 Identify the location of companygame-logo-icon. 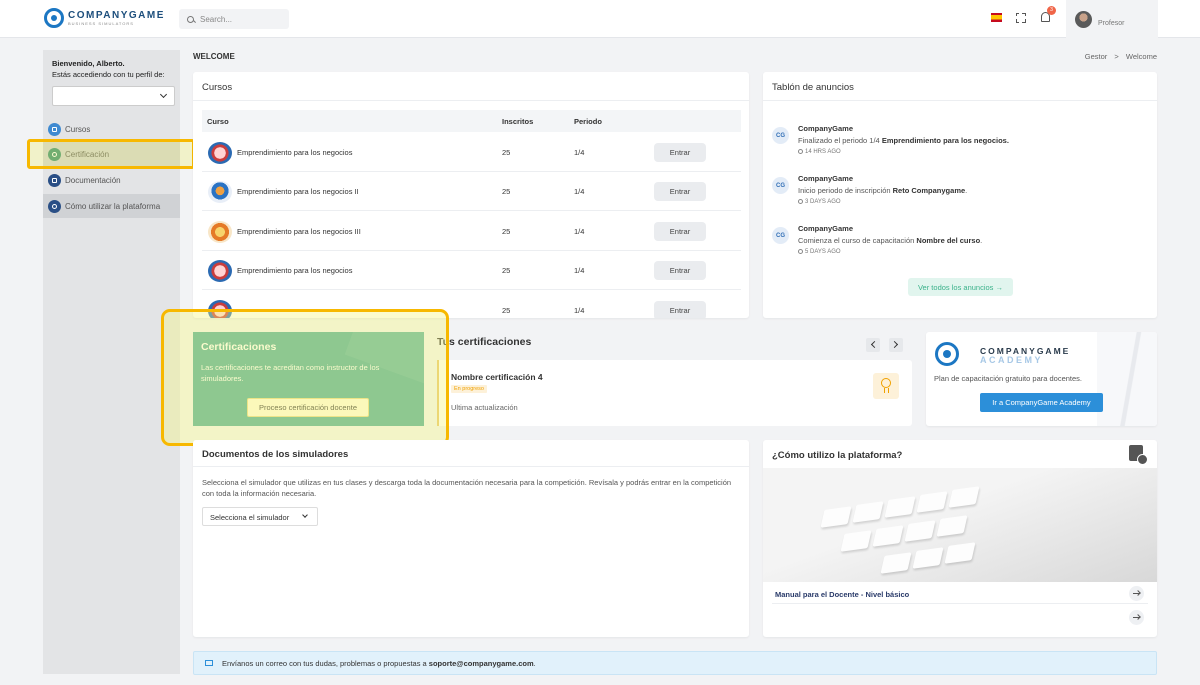
(54, 18).